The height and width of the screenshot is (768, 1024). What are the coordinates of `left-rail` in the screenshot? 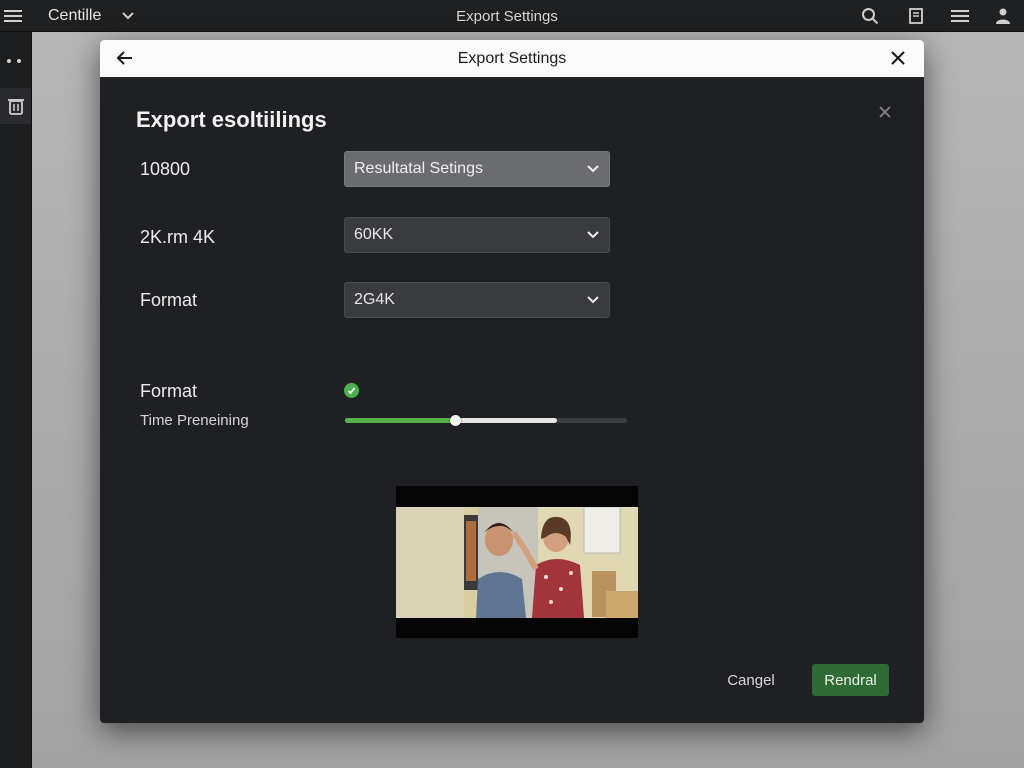 It's located at (16, 400).